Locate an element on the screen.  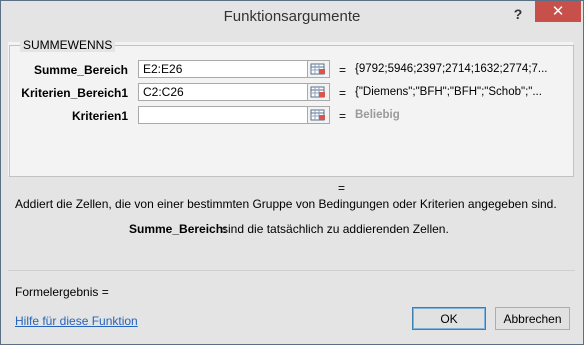
argument-row-kriterien1: Kriterien1 = Beliebig is located at coordinates (292, 116).